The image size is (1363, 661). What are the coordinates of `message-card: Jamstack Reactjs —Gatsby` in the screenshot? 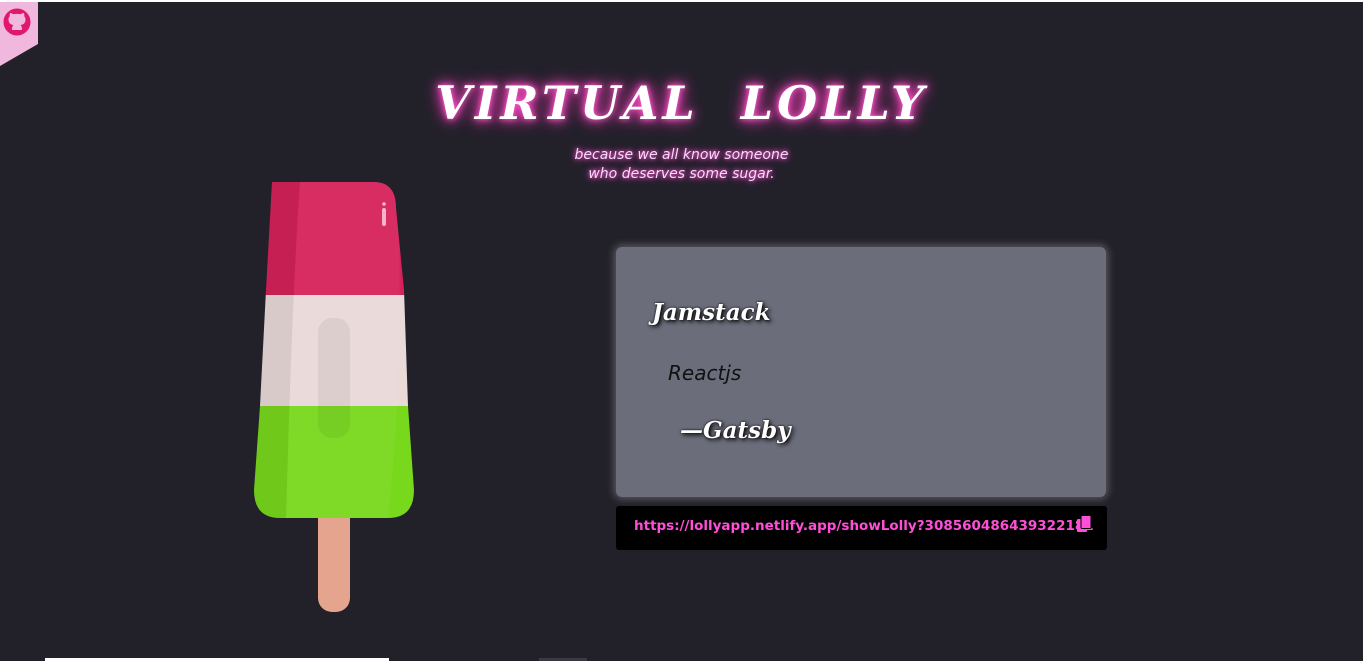 It's located at (861, 372).